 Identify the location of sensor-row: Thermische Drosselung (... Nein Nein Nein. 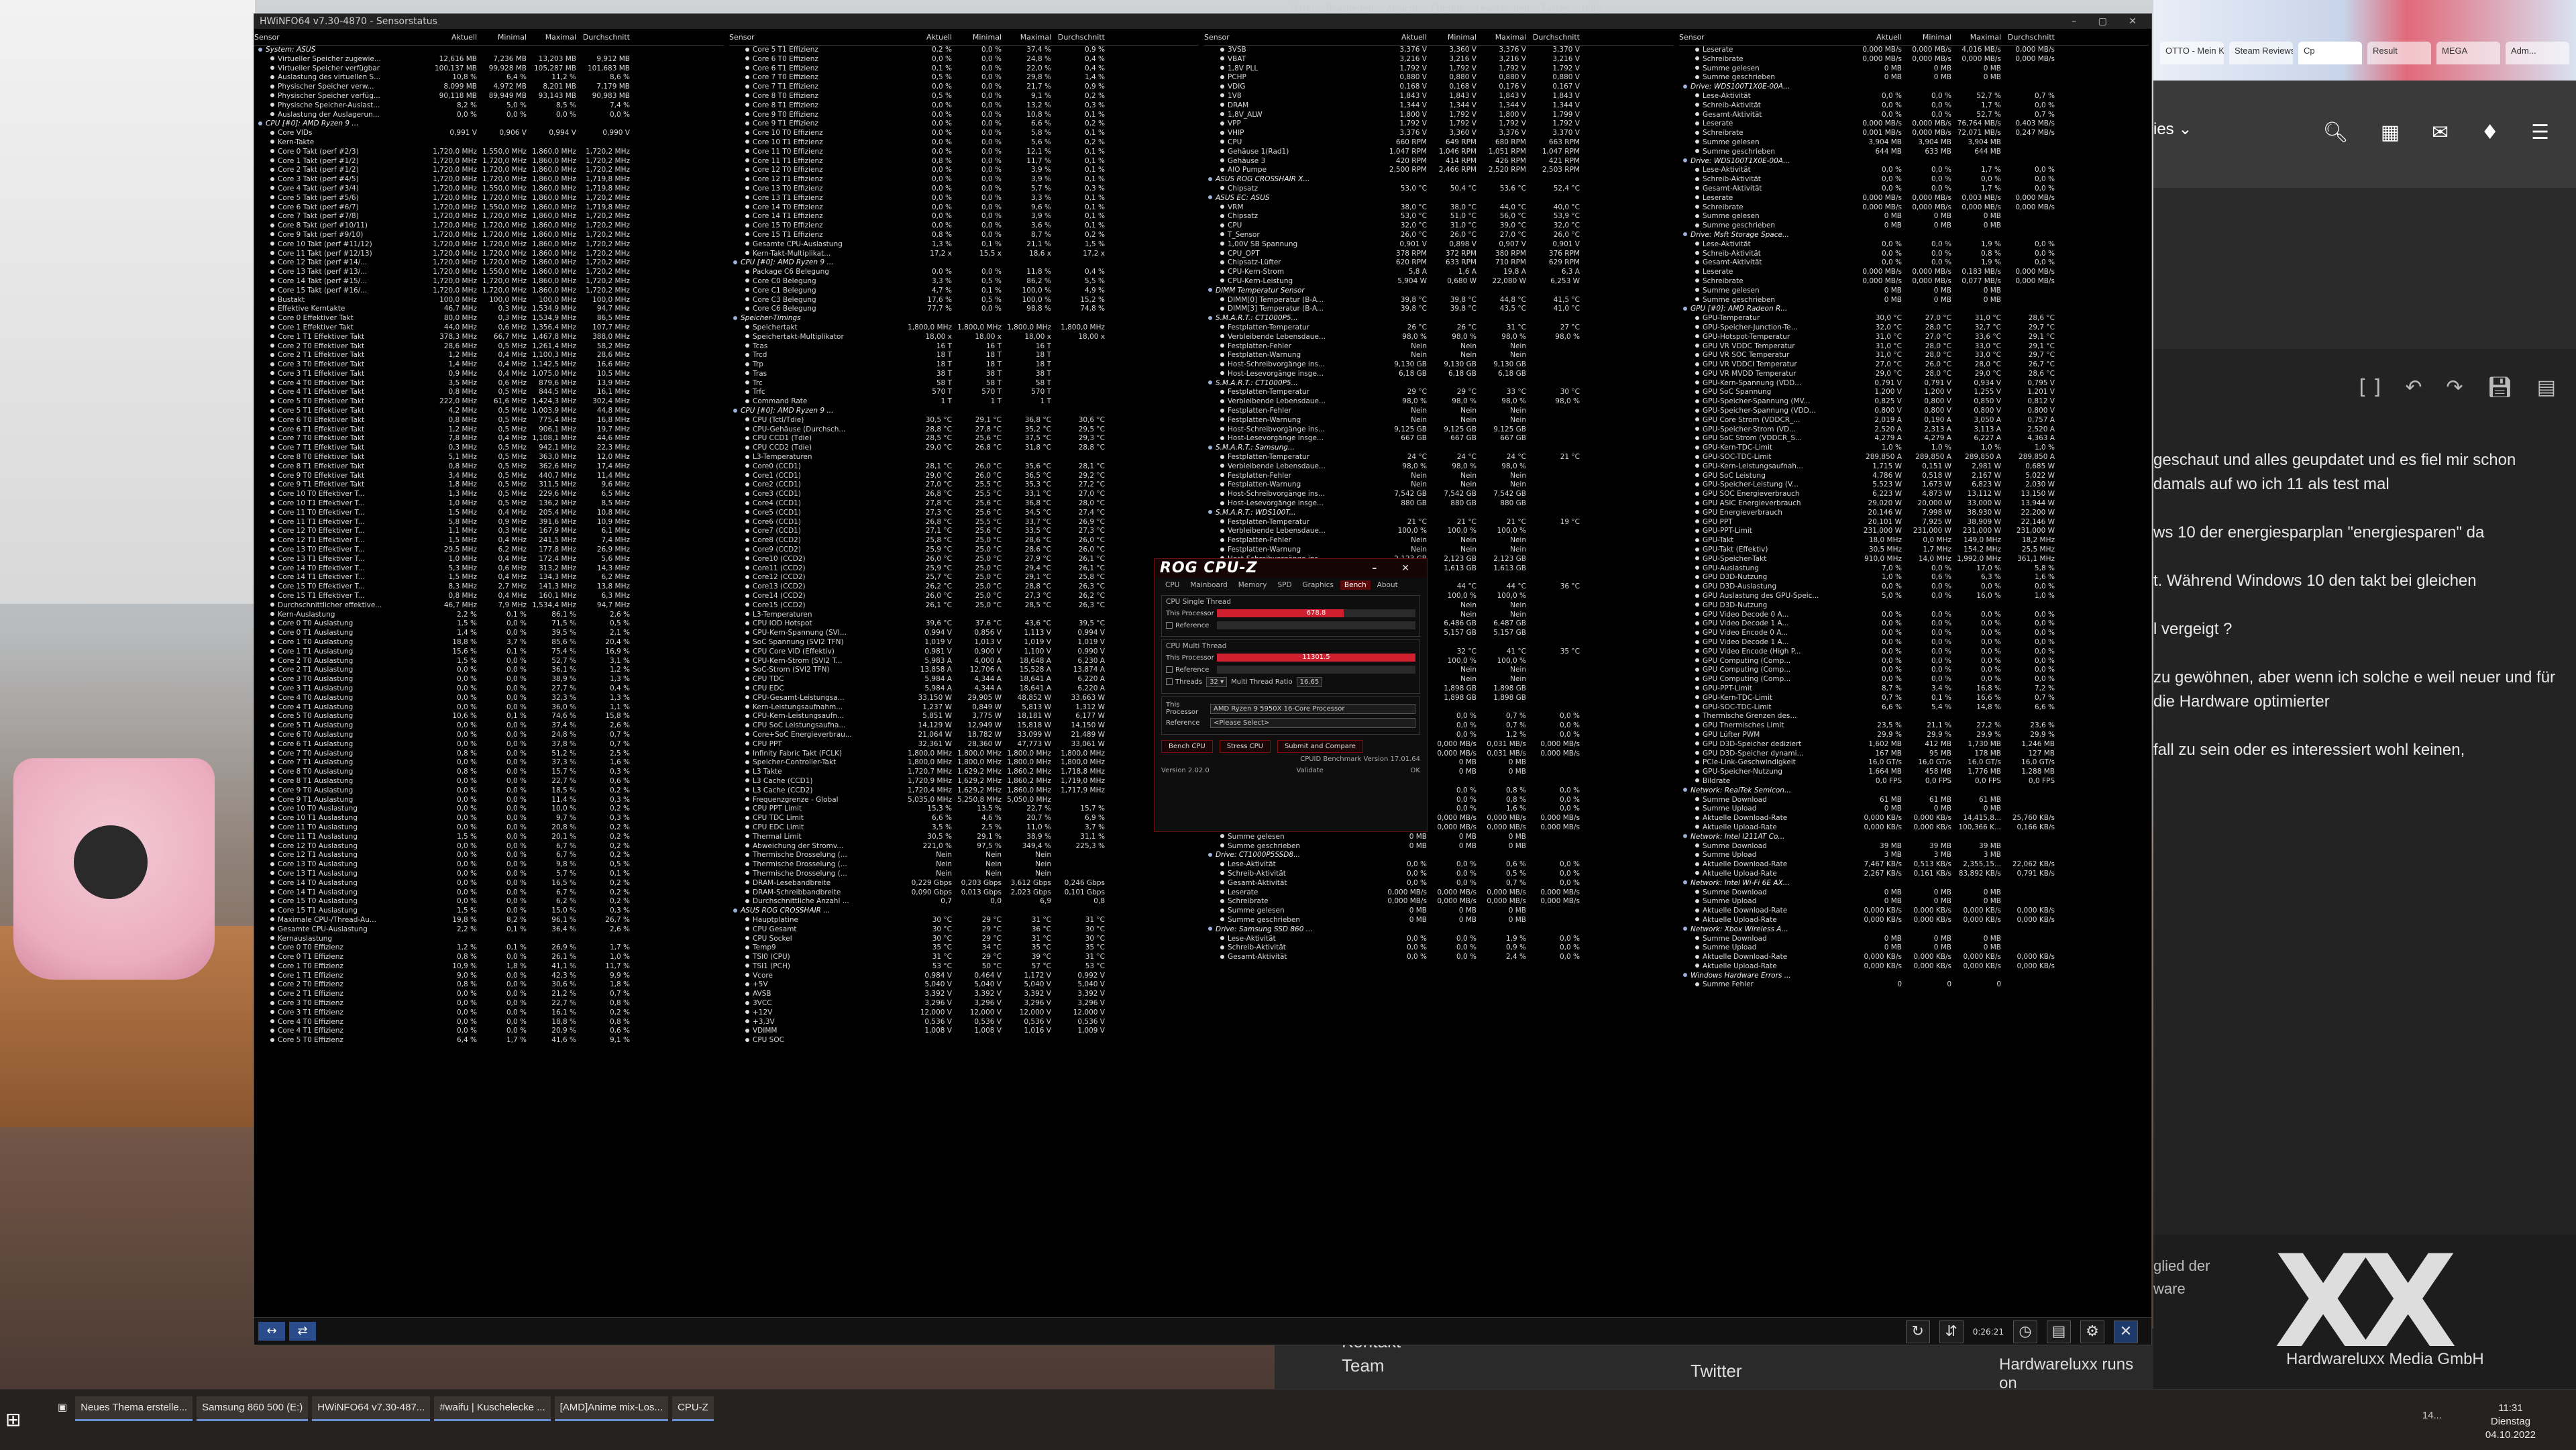
(964, 856).